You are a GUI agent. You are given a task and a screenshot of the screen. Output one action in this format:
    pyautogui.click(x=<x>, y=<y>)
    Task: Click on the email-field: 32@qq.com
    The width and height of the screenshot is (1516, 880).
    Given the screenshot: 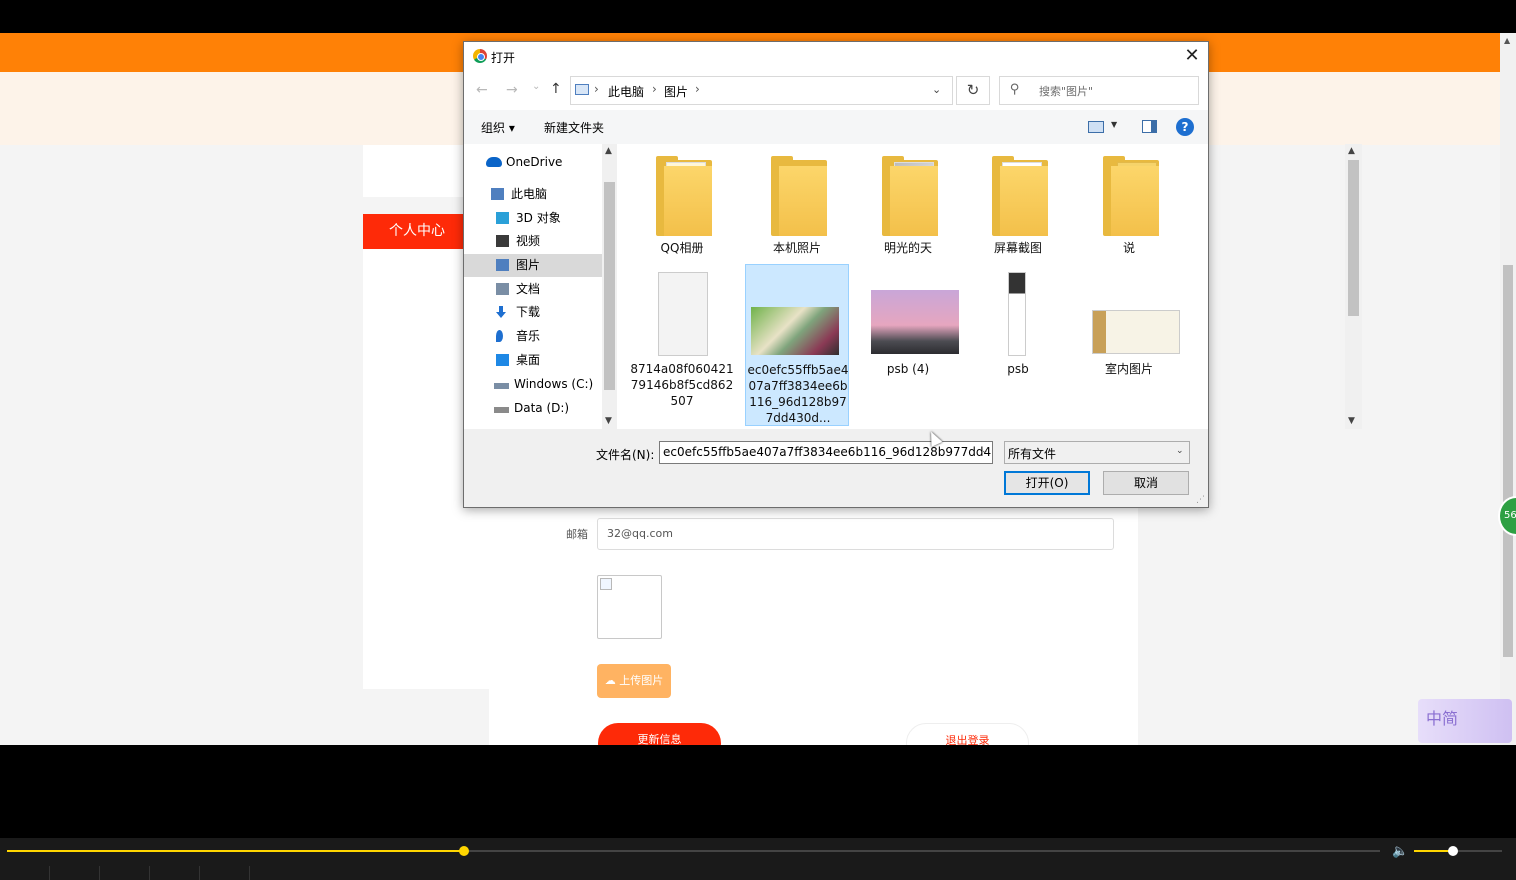 What is the action you would take?
    pyautogui.click(x=855, y=534)
    